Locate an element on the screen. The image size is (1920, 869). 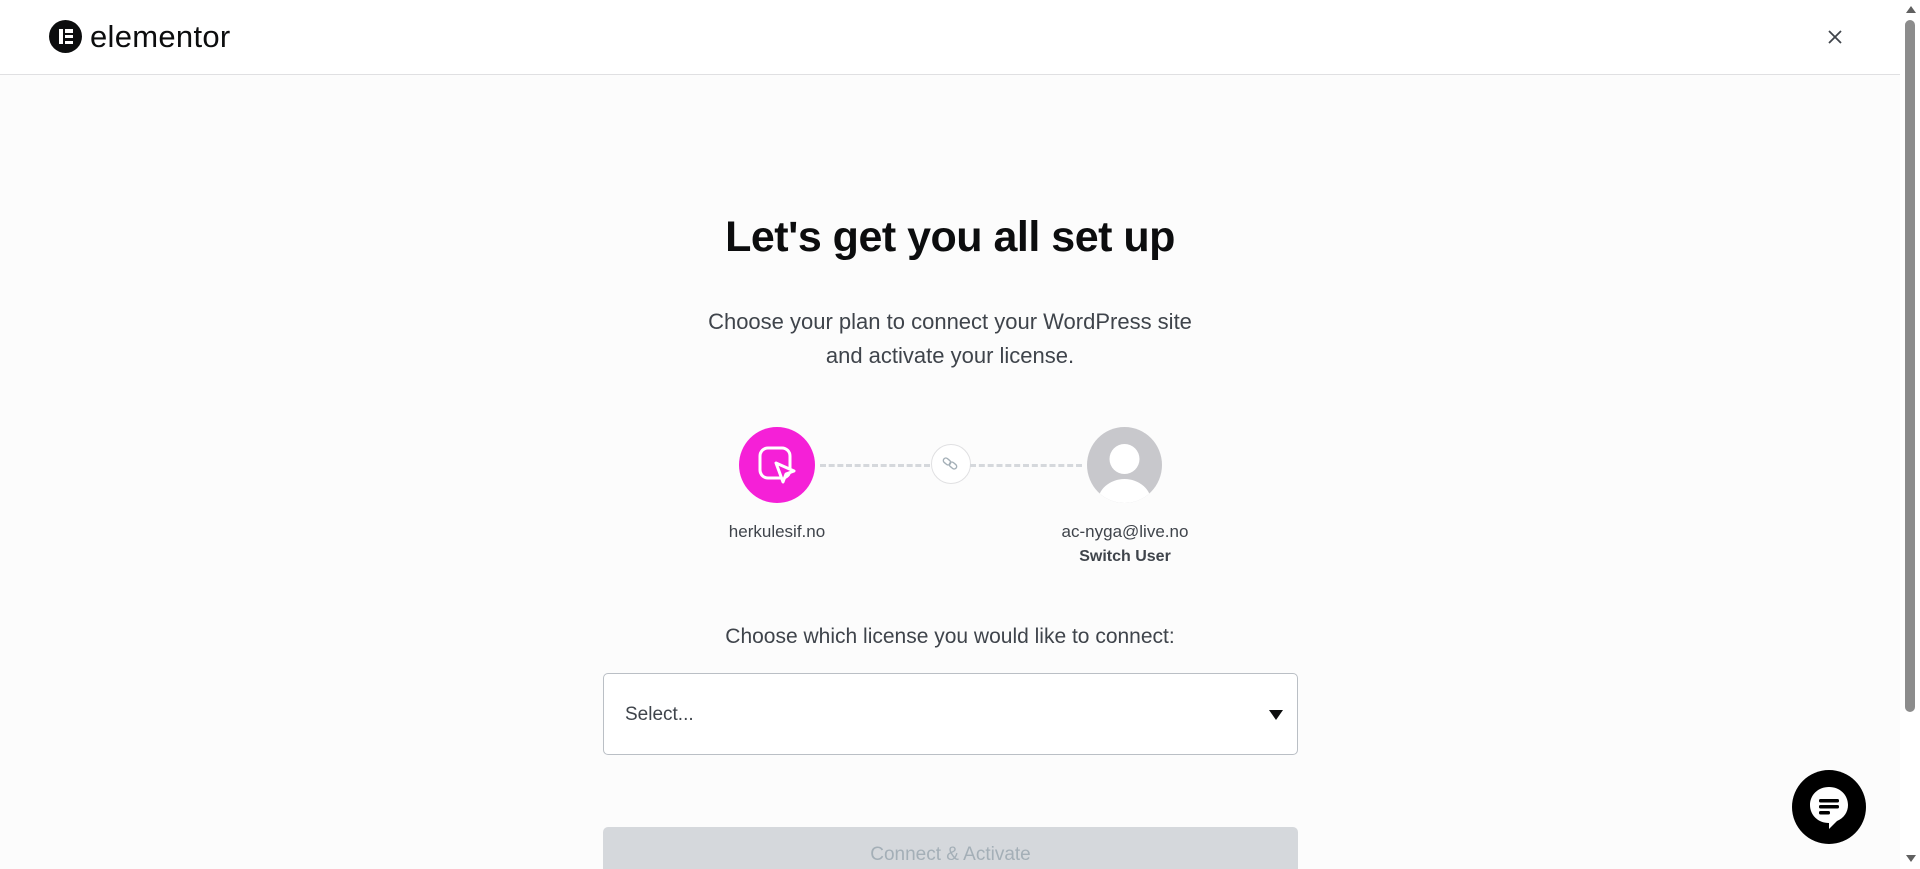
site-domain-label: herkulesif.no is located at coordinates (777, 531).